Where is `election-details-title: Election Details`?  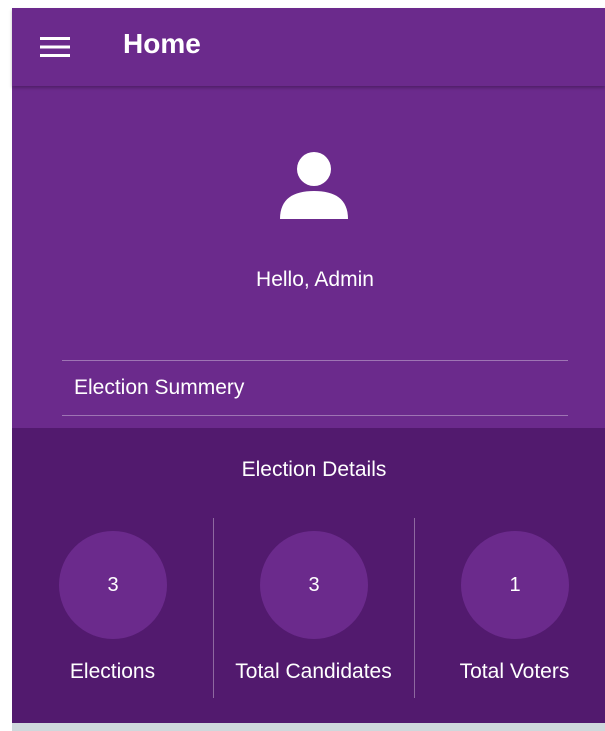
election-details-title: Election Details is located at coordinates (314, 469).